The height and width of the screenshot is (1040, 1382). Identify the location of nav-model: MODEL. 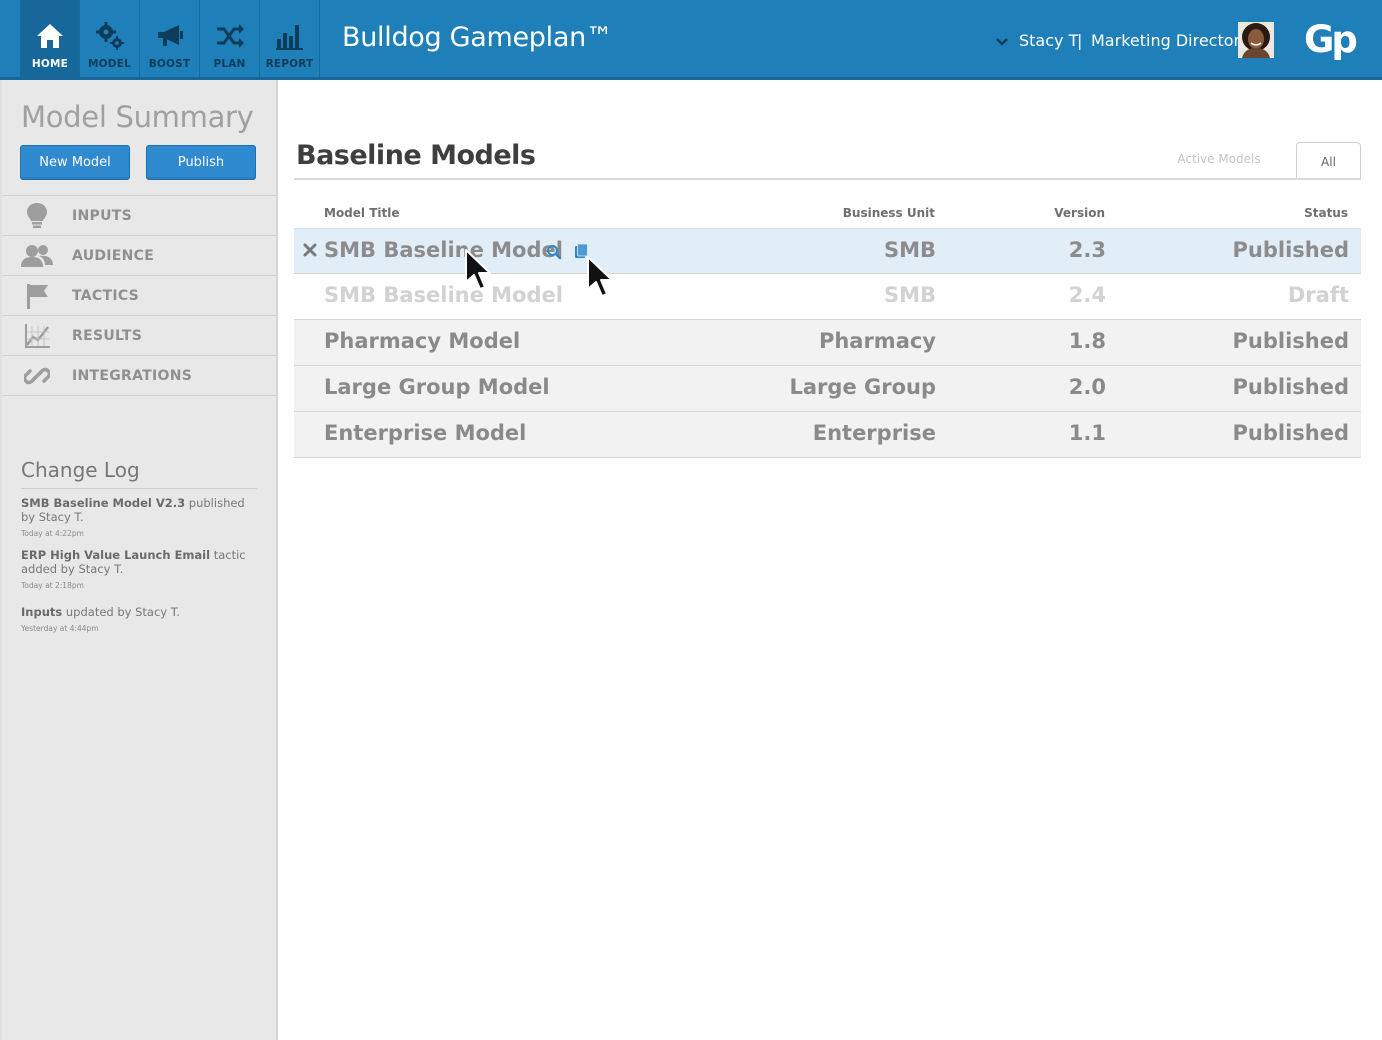
(110, 38).